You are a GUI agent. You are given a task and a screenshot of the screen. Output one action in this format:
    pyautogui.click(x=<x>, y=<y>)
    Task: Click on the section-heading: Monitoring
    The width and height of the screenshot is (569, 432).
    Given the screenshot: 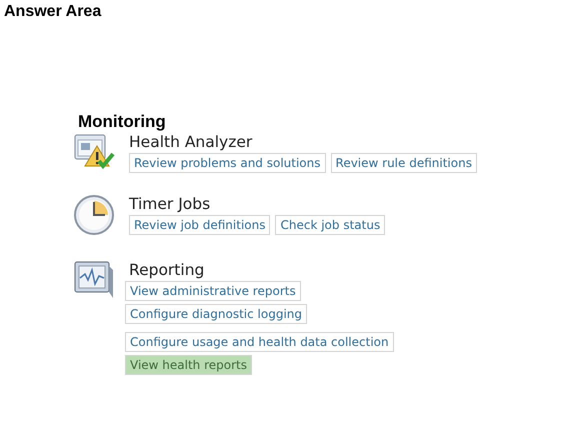 What is the action you would take?
    pyautogui.click(x=122, y=122)
    